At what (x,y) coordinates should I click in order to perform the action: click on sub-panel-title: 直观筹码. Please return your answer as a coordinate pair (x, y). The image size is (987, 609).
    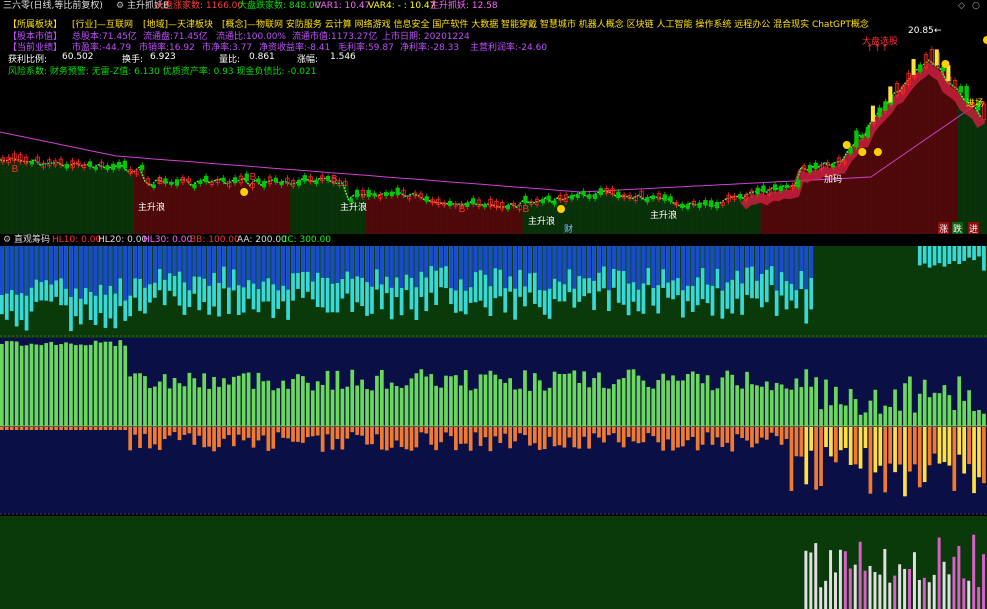
    Looking at the image, I should click on (32, 240).